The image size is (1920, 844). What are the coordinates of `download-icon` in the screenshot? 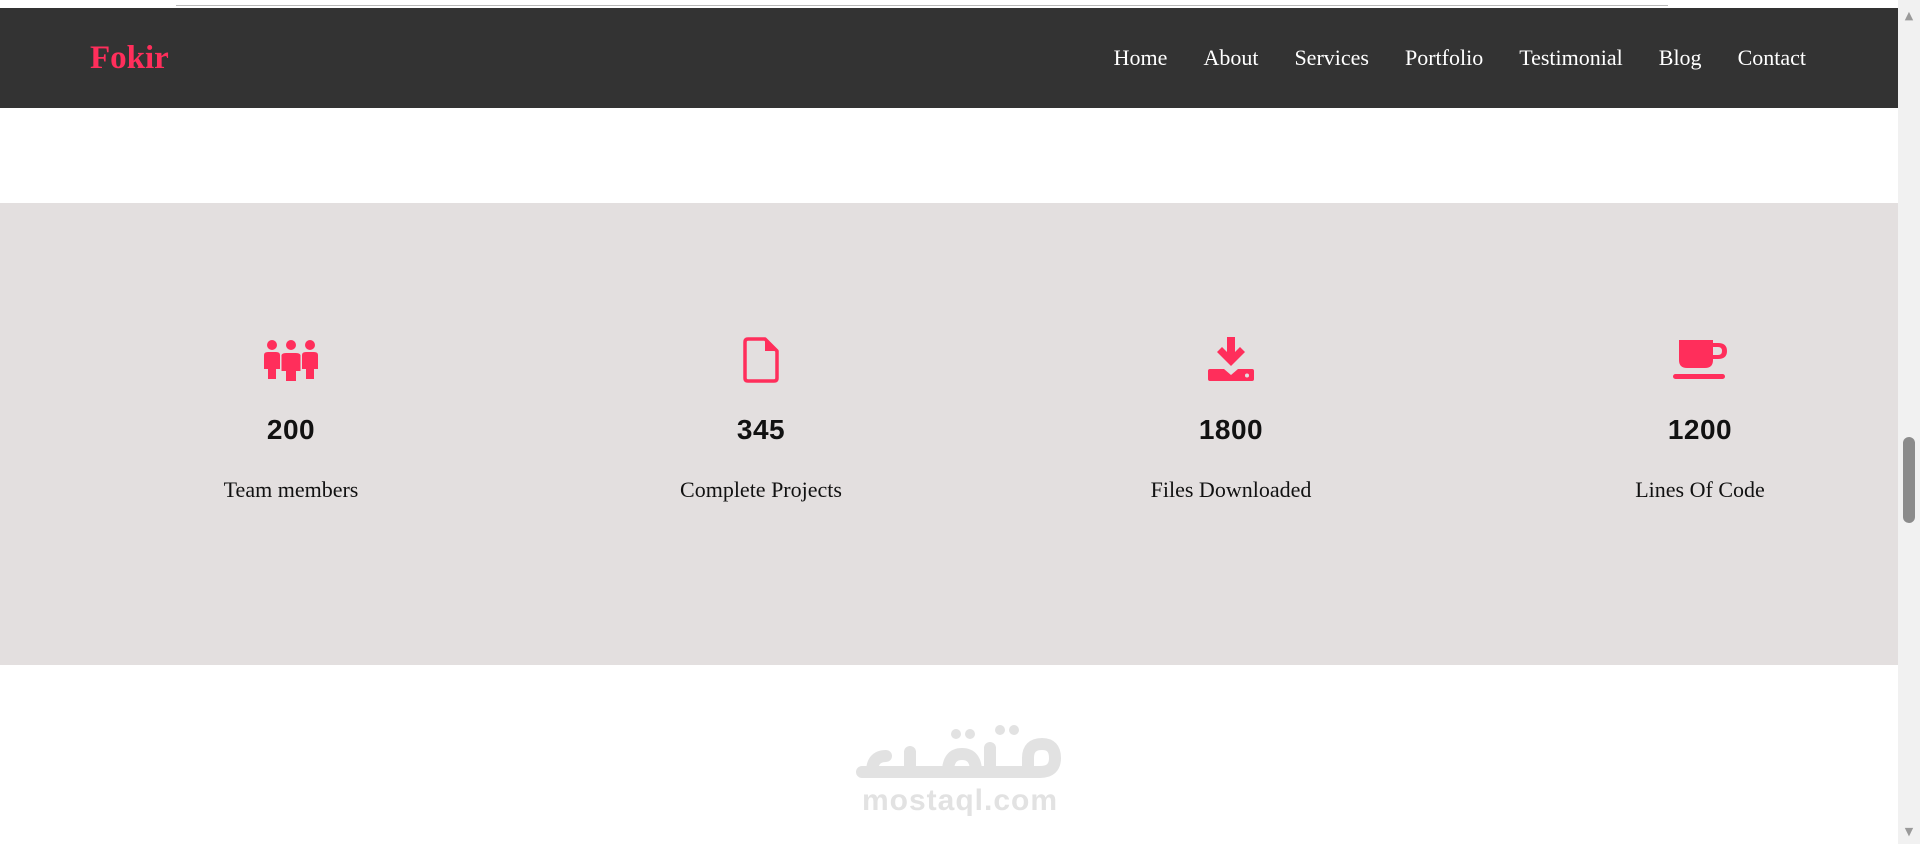 It's located at (1231, 360).